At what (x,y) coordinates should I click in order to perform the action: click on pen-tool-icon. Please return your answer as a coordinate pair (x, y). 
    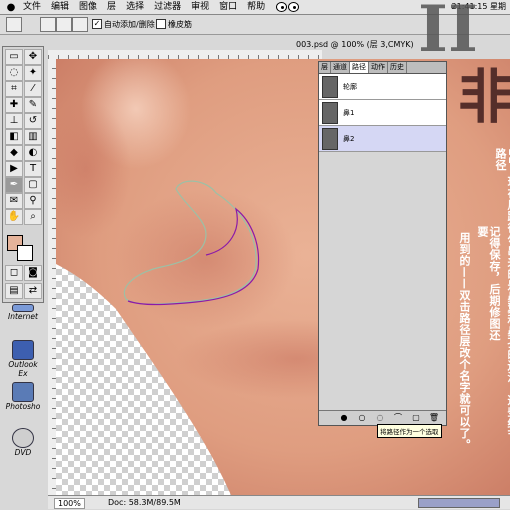
    Looking at the image, I should click on (14, 24).